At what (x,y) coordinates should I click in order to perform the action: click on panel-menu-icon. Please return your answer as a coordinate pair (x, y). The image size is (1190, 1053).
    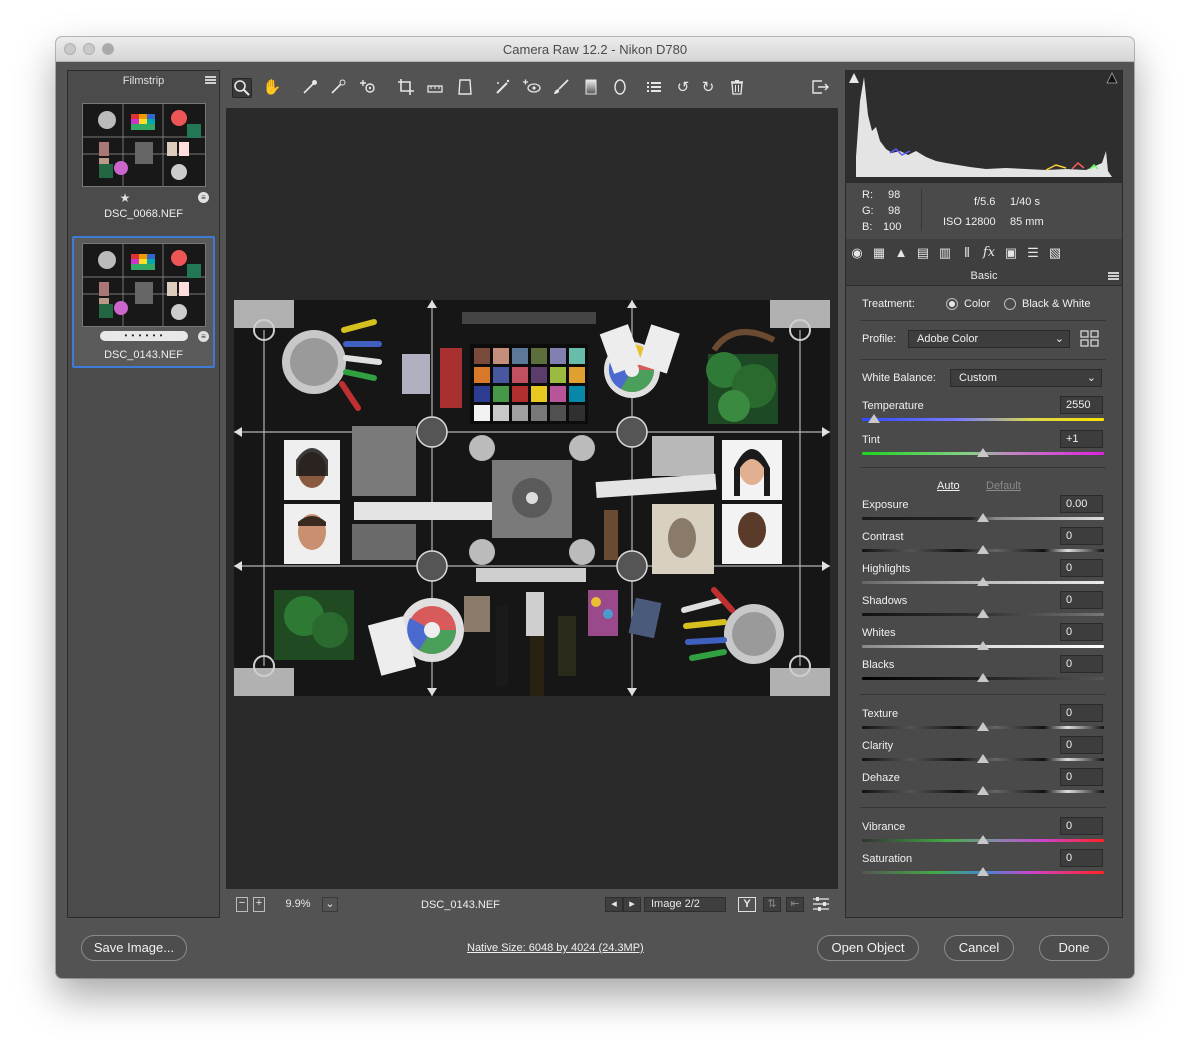
    Looking at the image, I should click on (1113, 276).